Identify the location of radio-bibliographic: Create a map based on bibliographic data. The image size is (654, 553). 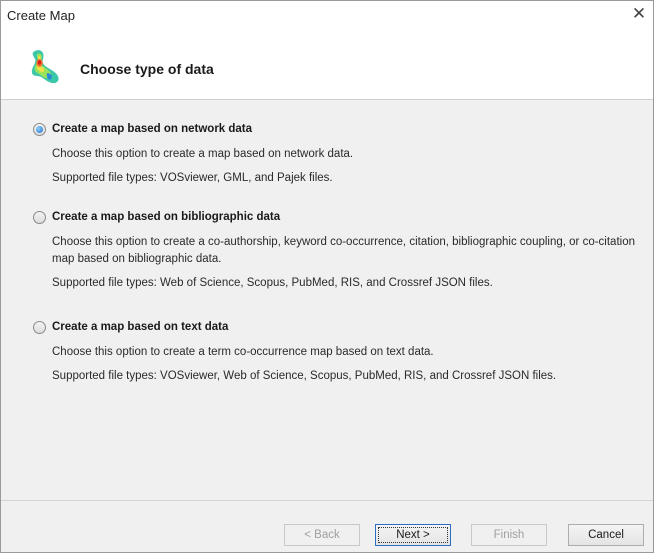
(338, 217).